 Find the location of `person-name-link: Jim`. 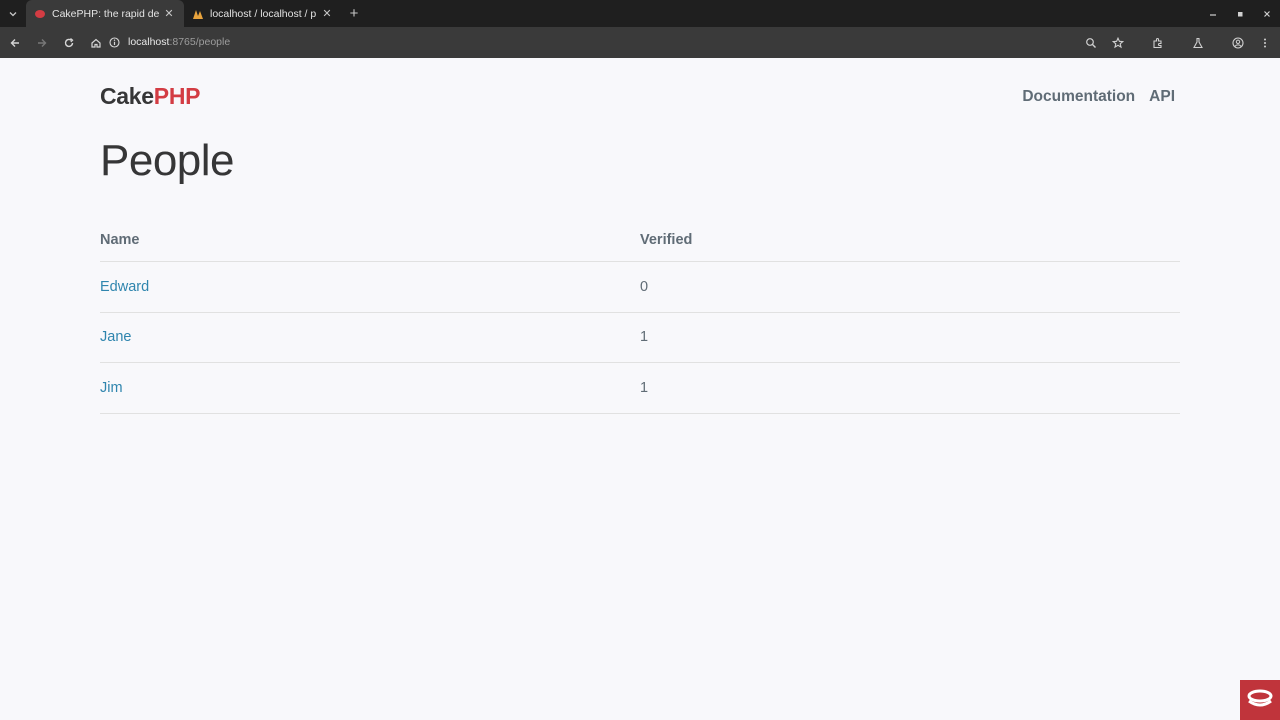

person-name-link: Jim is located at coordinates (111, 388).